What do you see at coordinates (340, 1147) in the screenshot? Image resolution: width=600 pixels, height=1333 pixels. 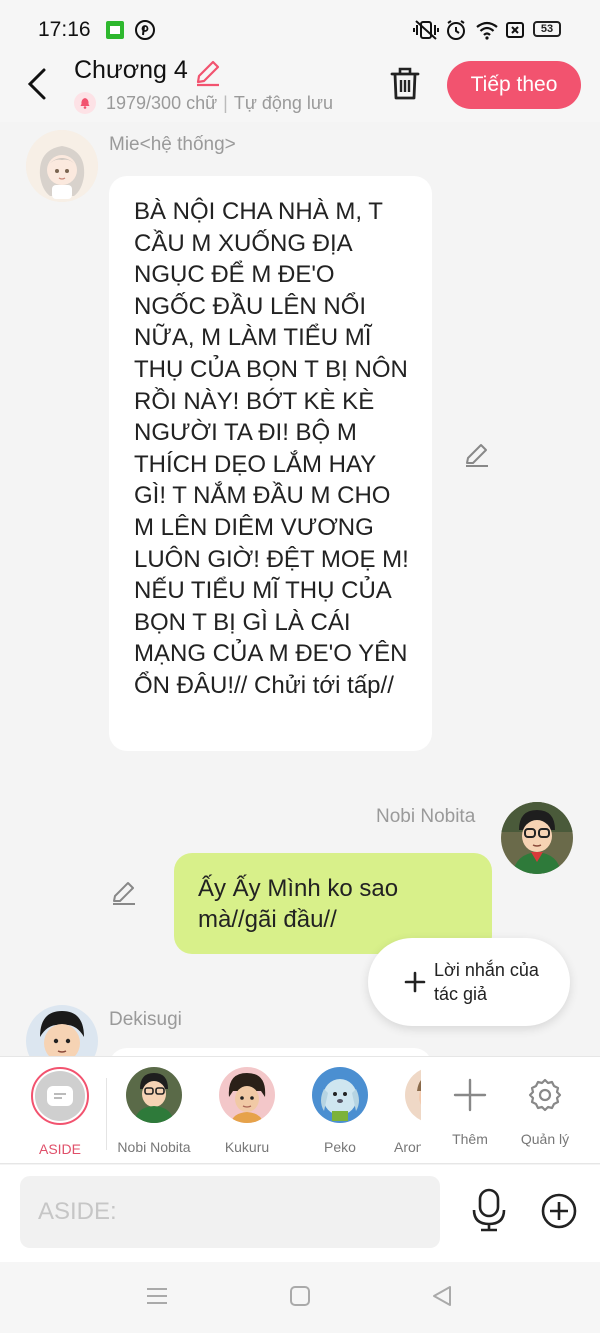 I see `character-label: Peko` at bounding box center [340, 1147].